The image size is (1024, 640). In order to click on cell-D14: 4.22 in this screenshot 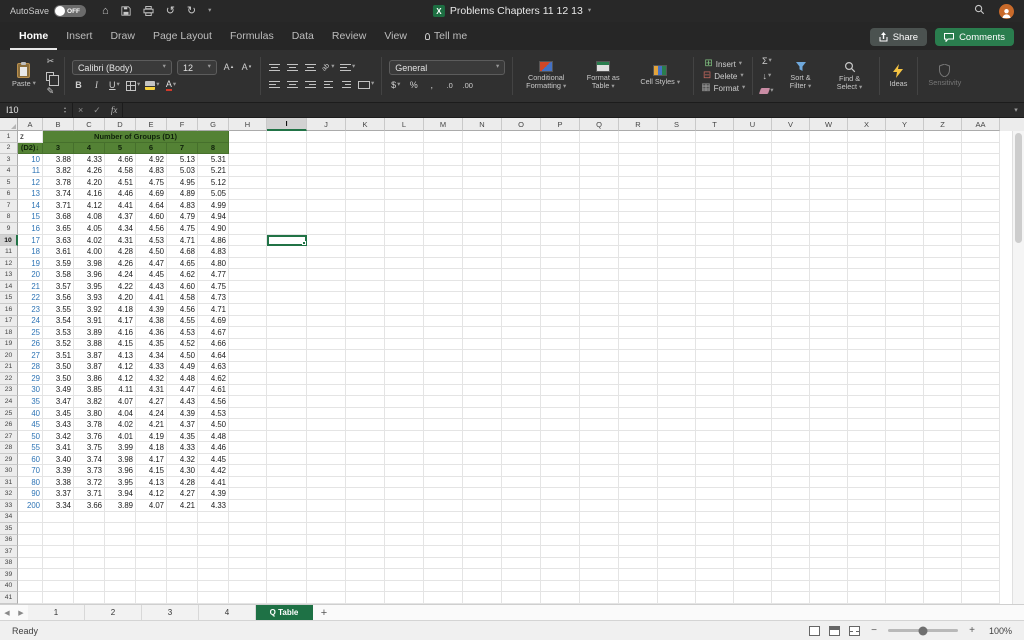, I will do `click(120, 286)`.